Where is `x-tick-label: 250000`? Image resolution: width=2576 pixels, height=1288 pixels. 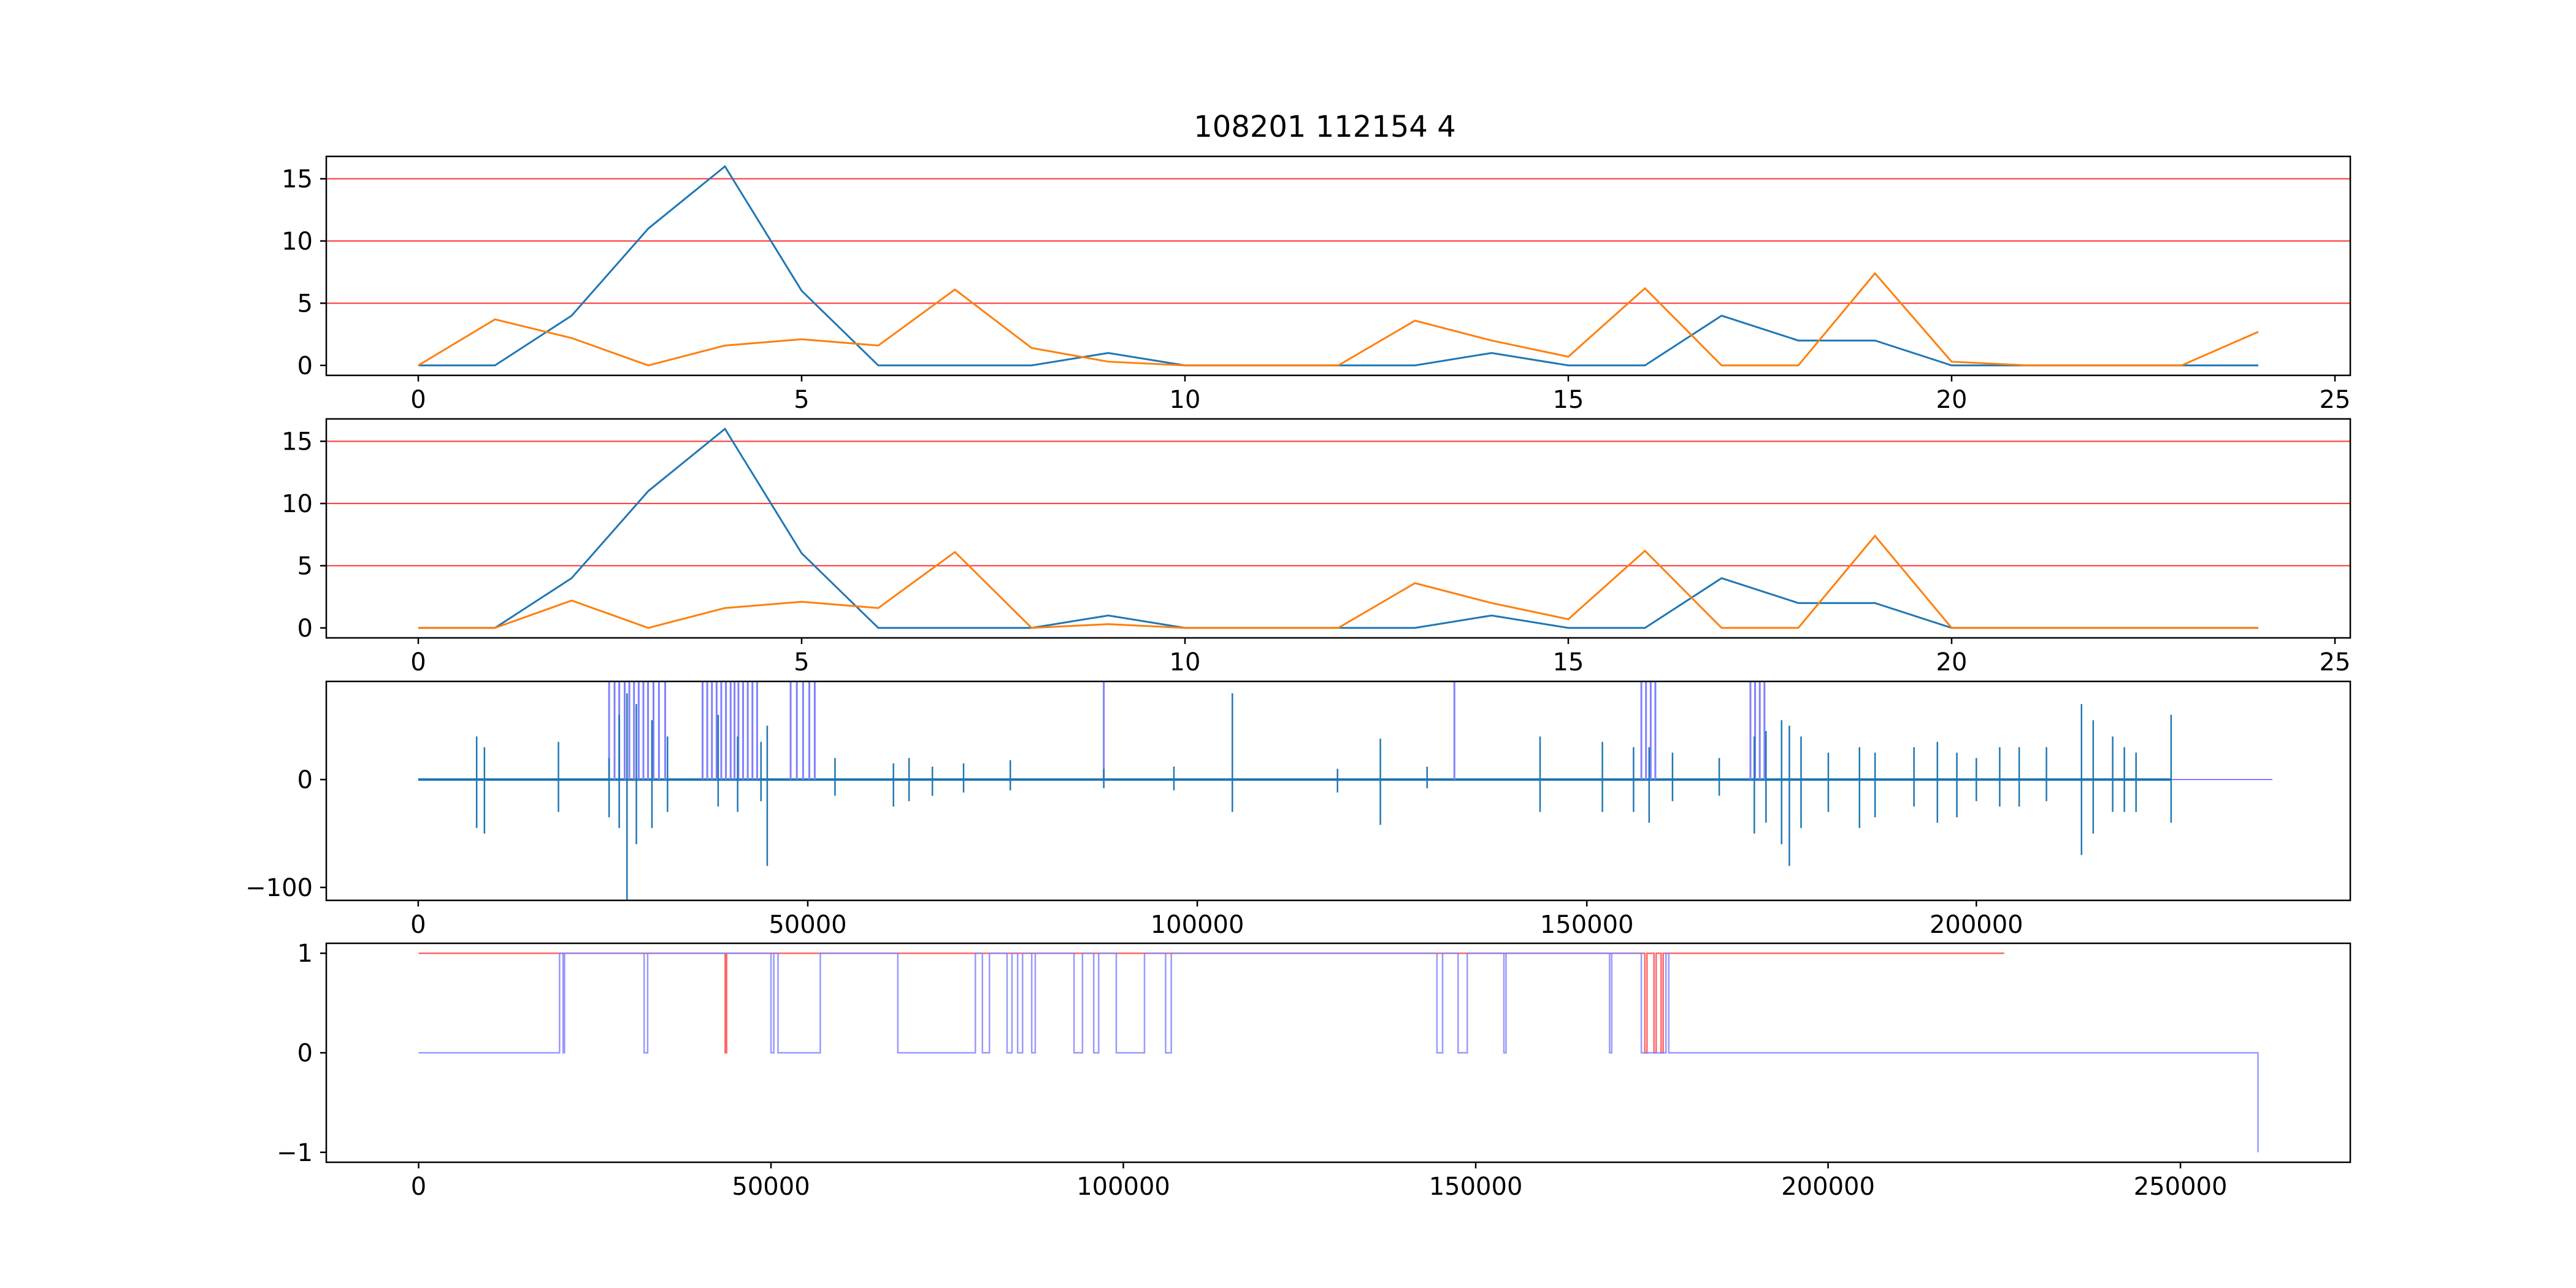 x-tick-label: 250000 is located at coordinates (2181, 1187).